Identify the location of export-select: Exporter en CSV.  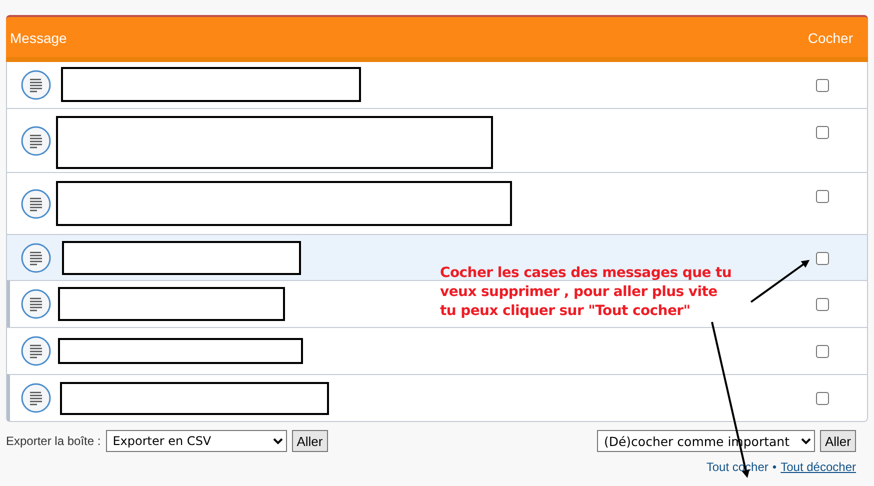
(196, 441).